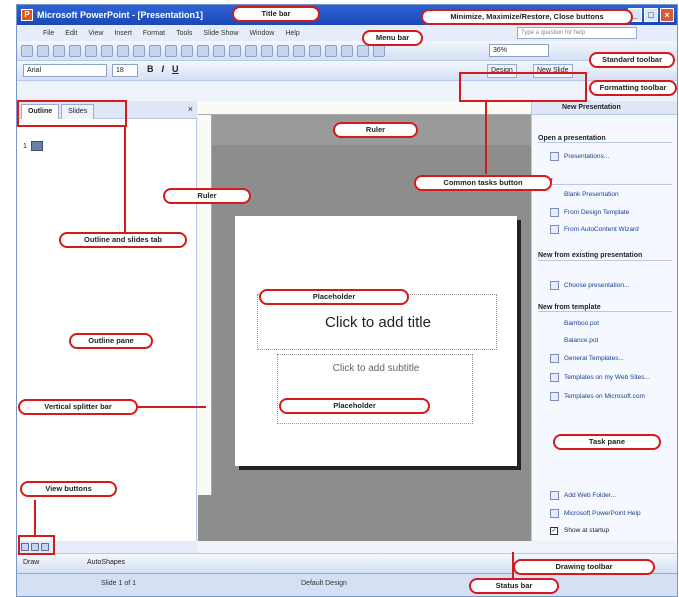 The image size is (679, 597). What do you see at coordinates (577, 33) in the screenshot?
I see `help-search-input: Type a question for help` at bounding box center [577, 33].